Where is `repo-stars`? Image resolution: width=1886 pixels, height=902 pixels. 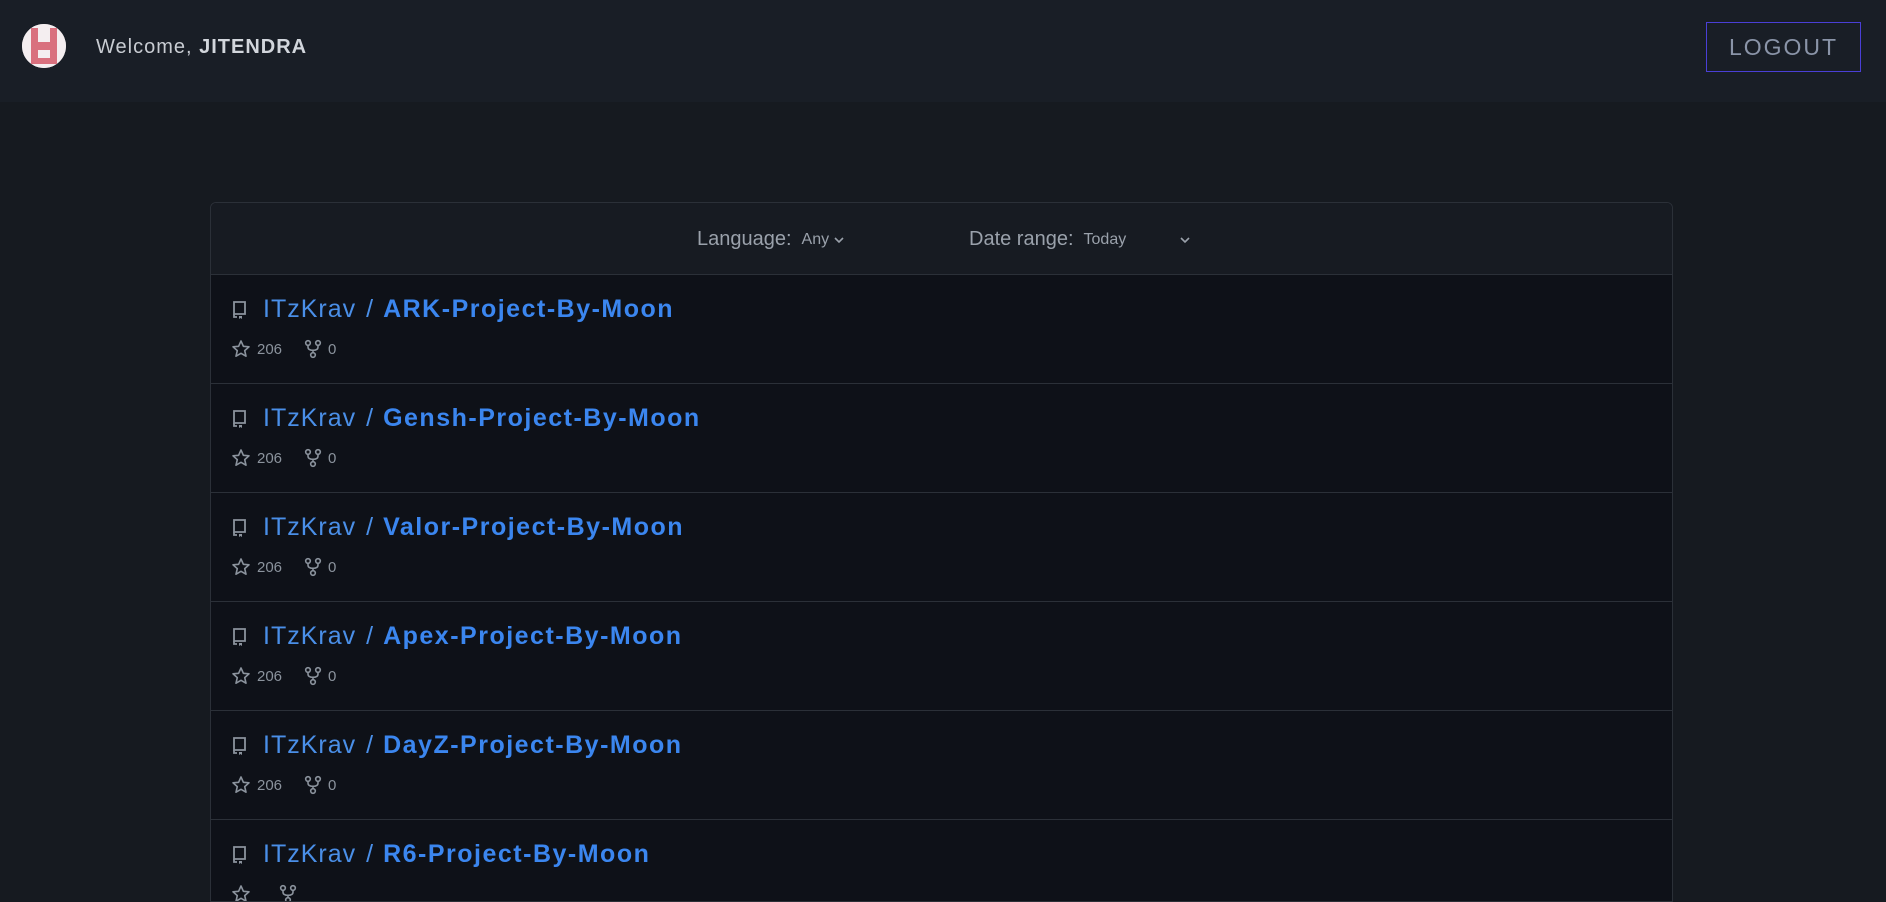 repo-stars is located at coordinates (244, 892).